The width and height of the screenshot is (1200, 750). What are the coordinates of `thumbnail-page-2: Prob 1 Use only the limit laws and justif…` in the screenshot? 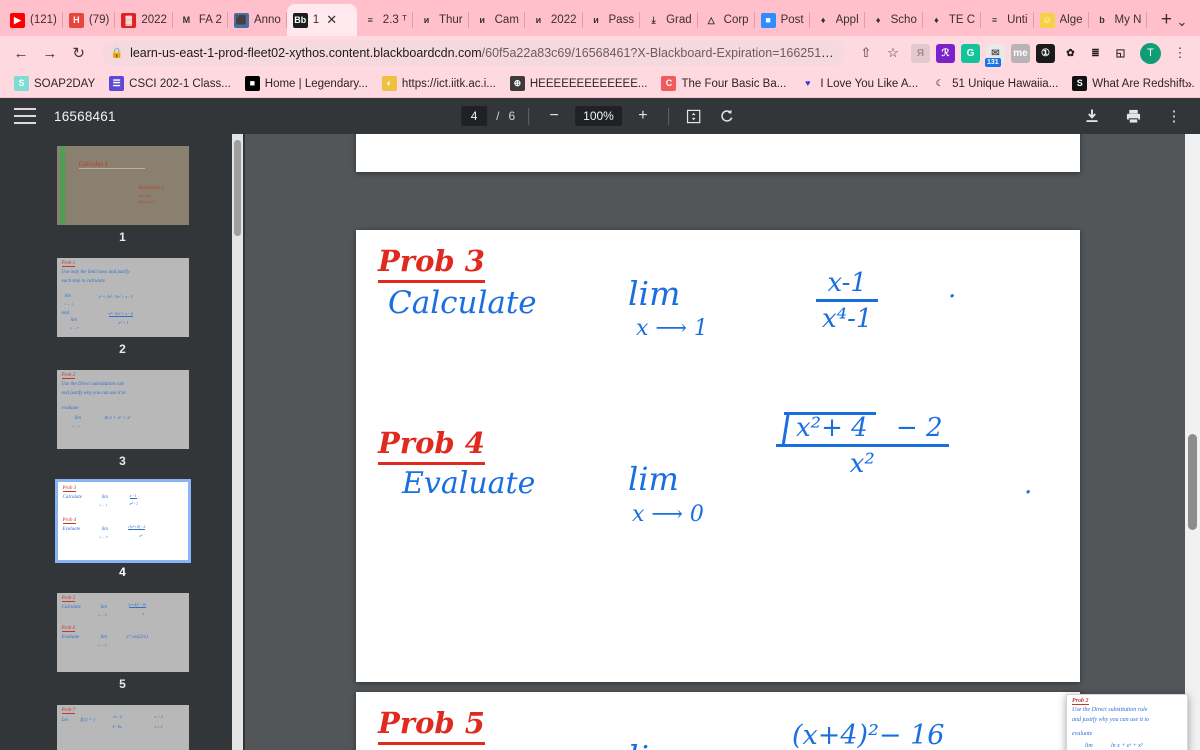 It's located at (122, 307).